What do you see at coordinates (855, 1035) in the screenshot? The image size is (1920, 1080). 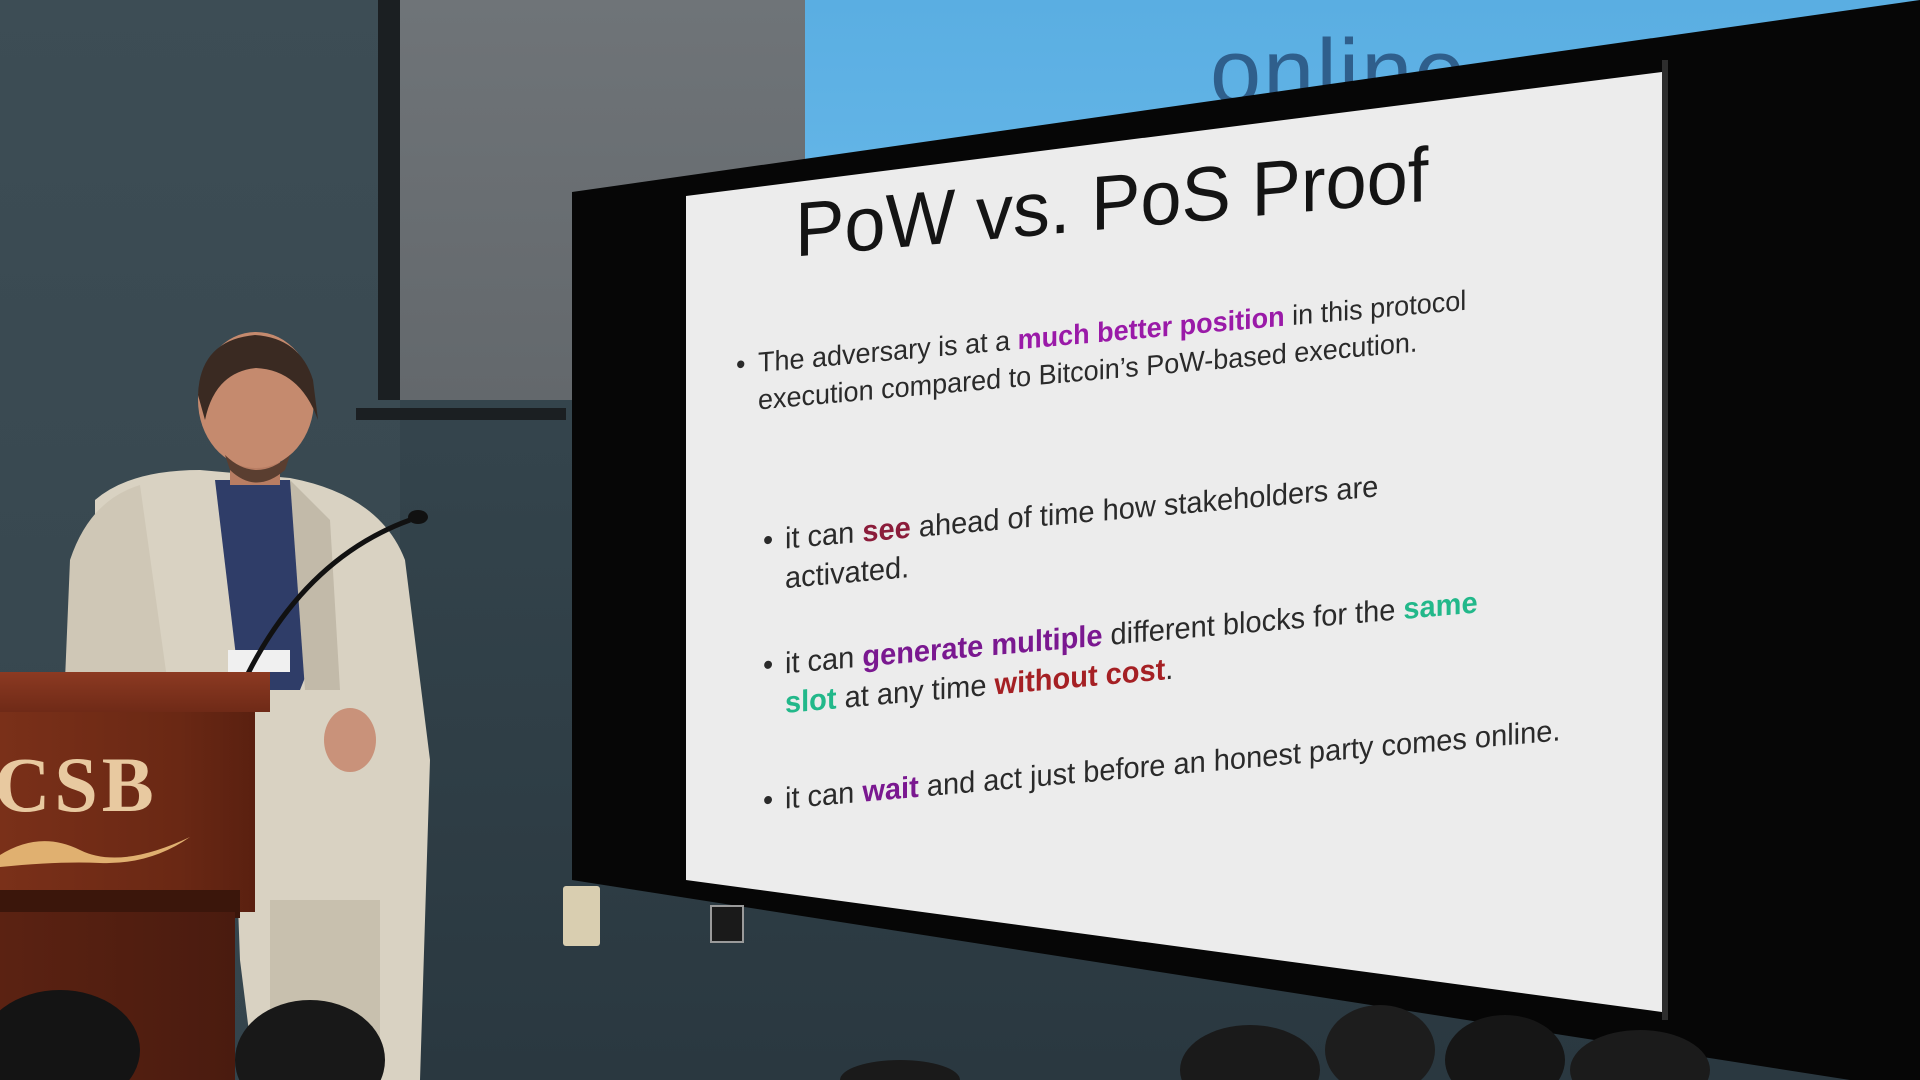 I see `audience` at bounding box center [855, 1035].